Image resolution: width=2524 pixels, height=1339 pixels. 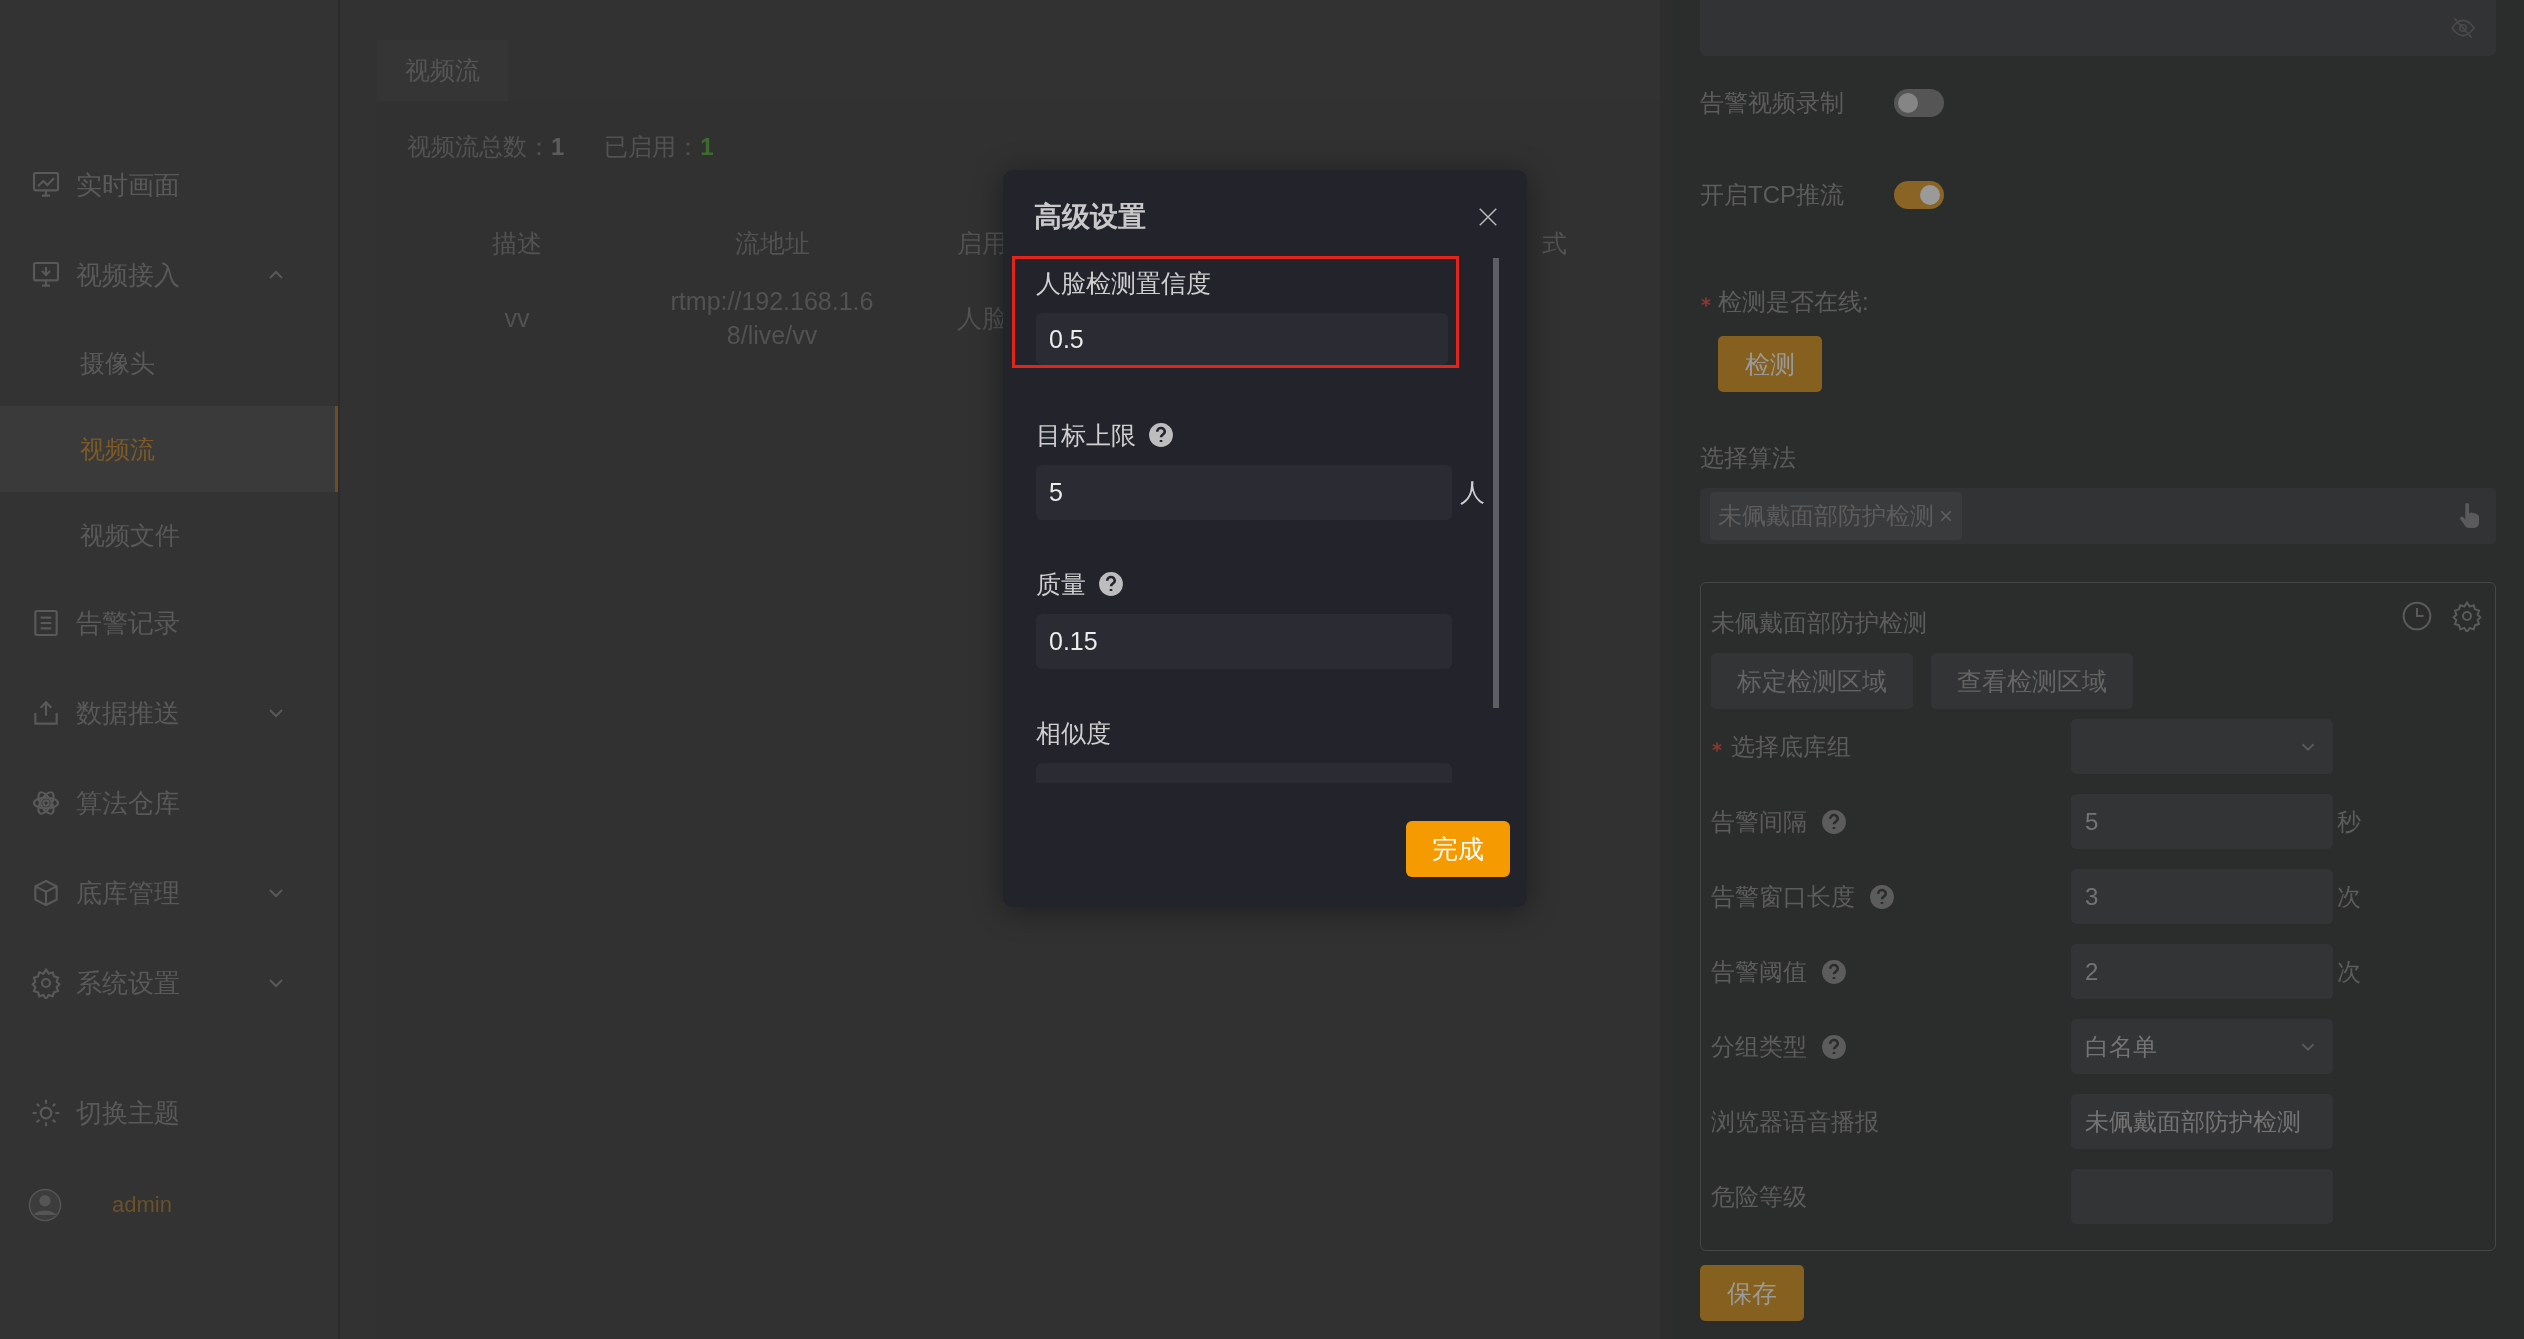 What do you see at coordinates (1073, 733) in the screenshot?
I see `field-label: 相似度` at bounding box center [1073, 733].